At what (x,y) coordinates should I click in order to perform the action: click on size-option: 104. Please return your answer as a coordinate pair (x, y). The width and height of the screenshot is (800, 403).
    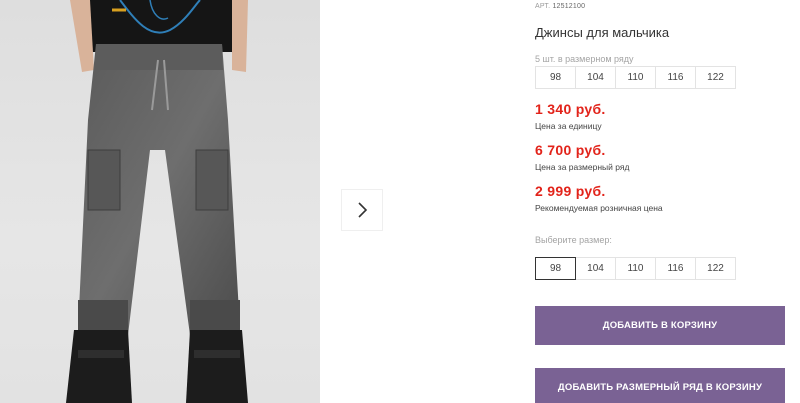
    Looking at the image, I should click on (595, 268).